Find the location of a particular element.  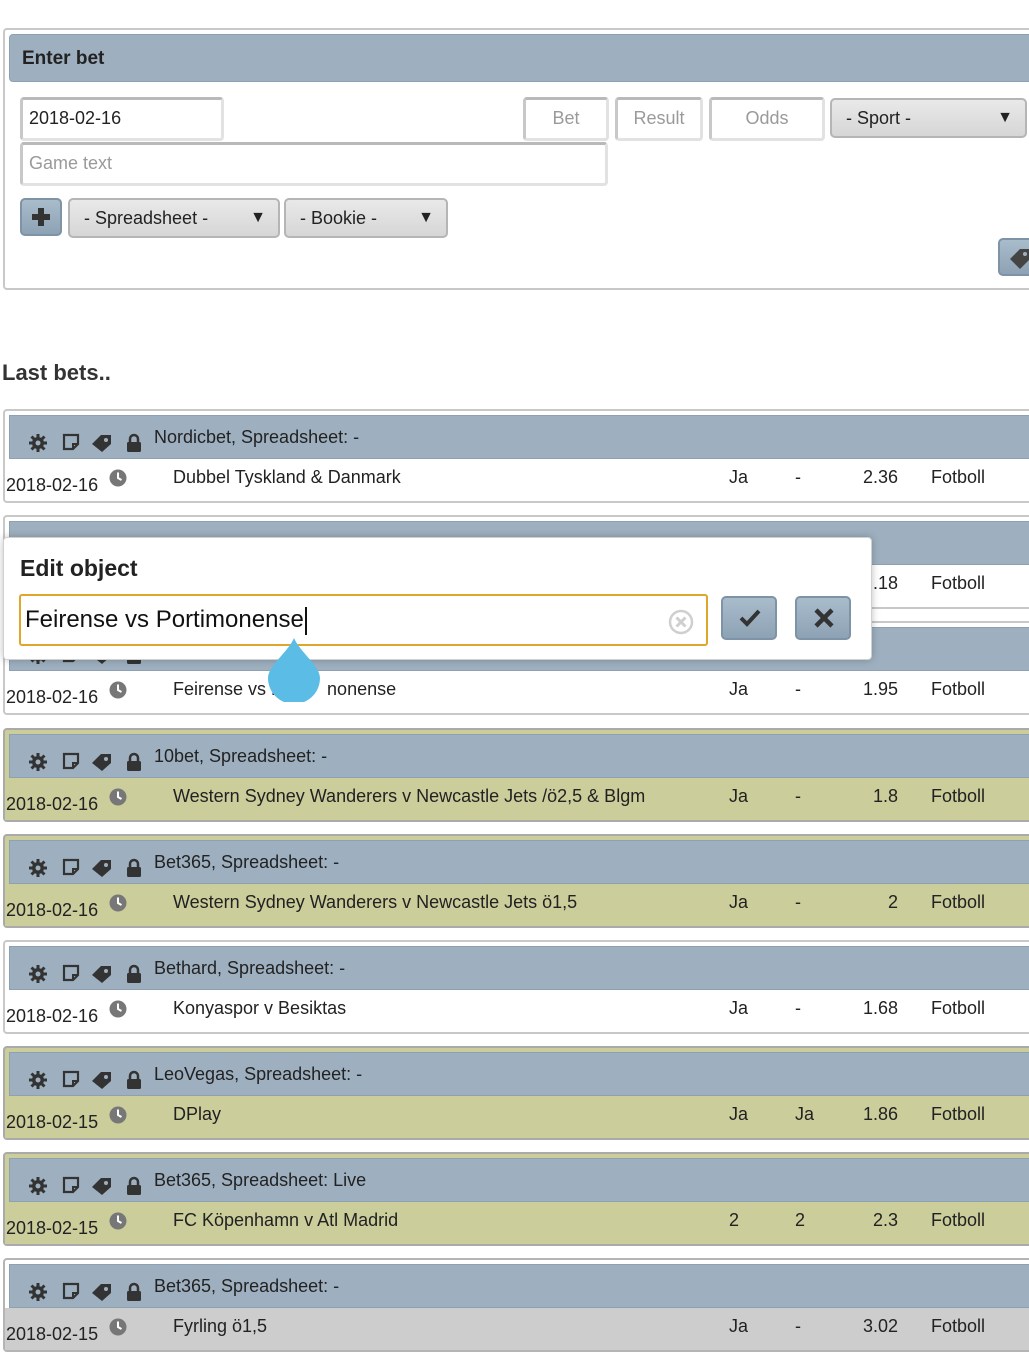

check-icon is located at coordinates (750, 618).